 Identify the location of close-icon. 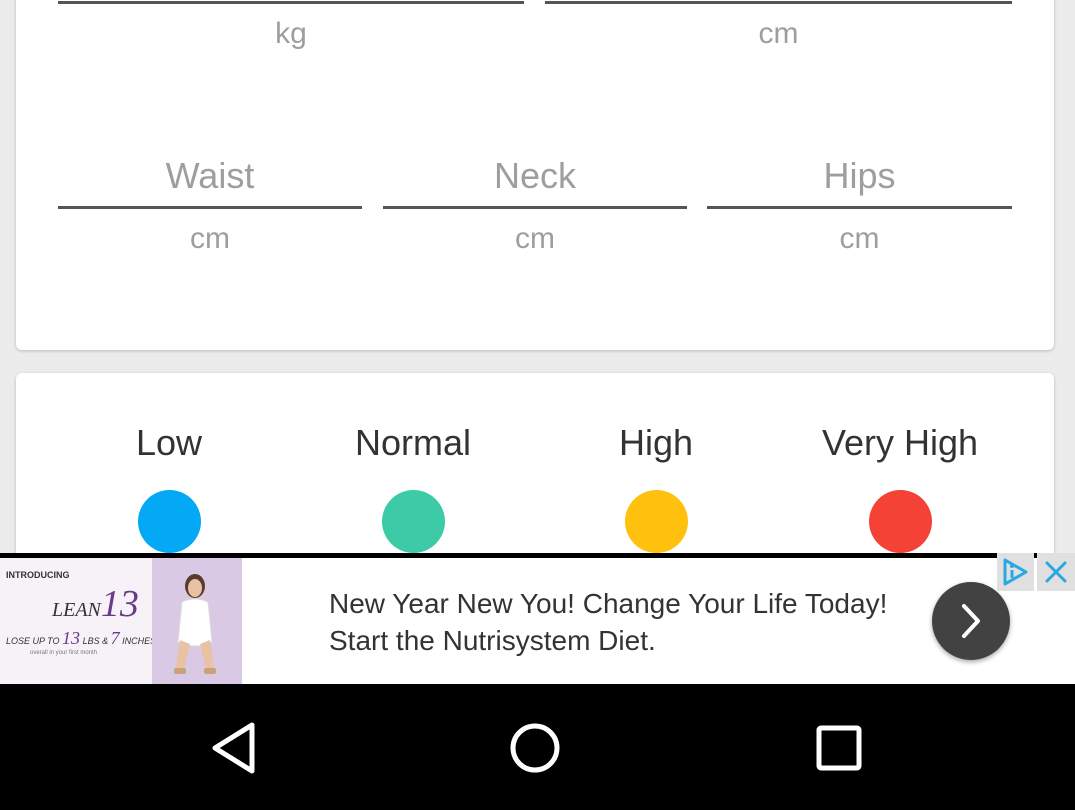
(1056, 572).